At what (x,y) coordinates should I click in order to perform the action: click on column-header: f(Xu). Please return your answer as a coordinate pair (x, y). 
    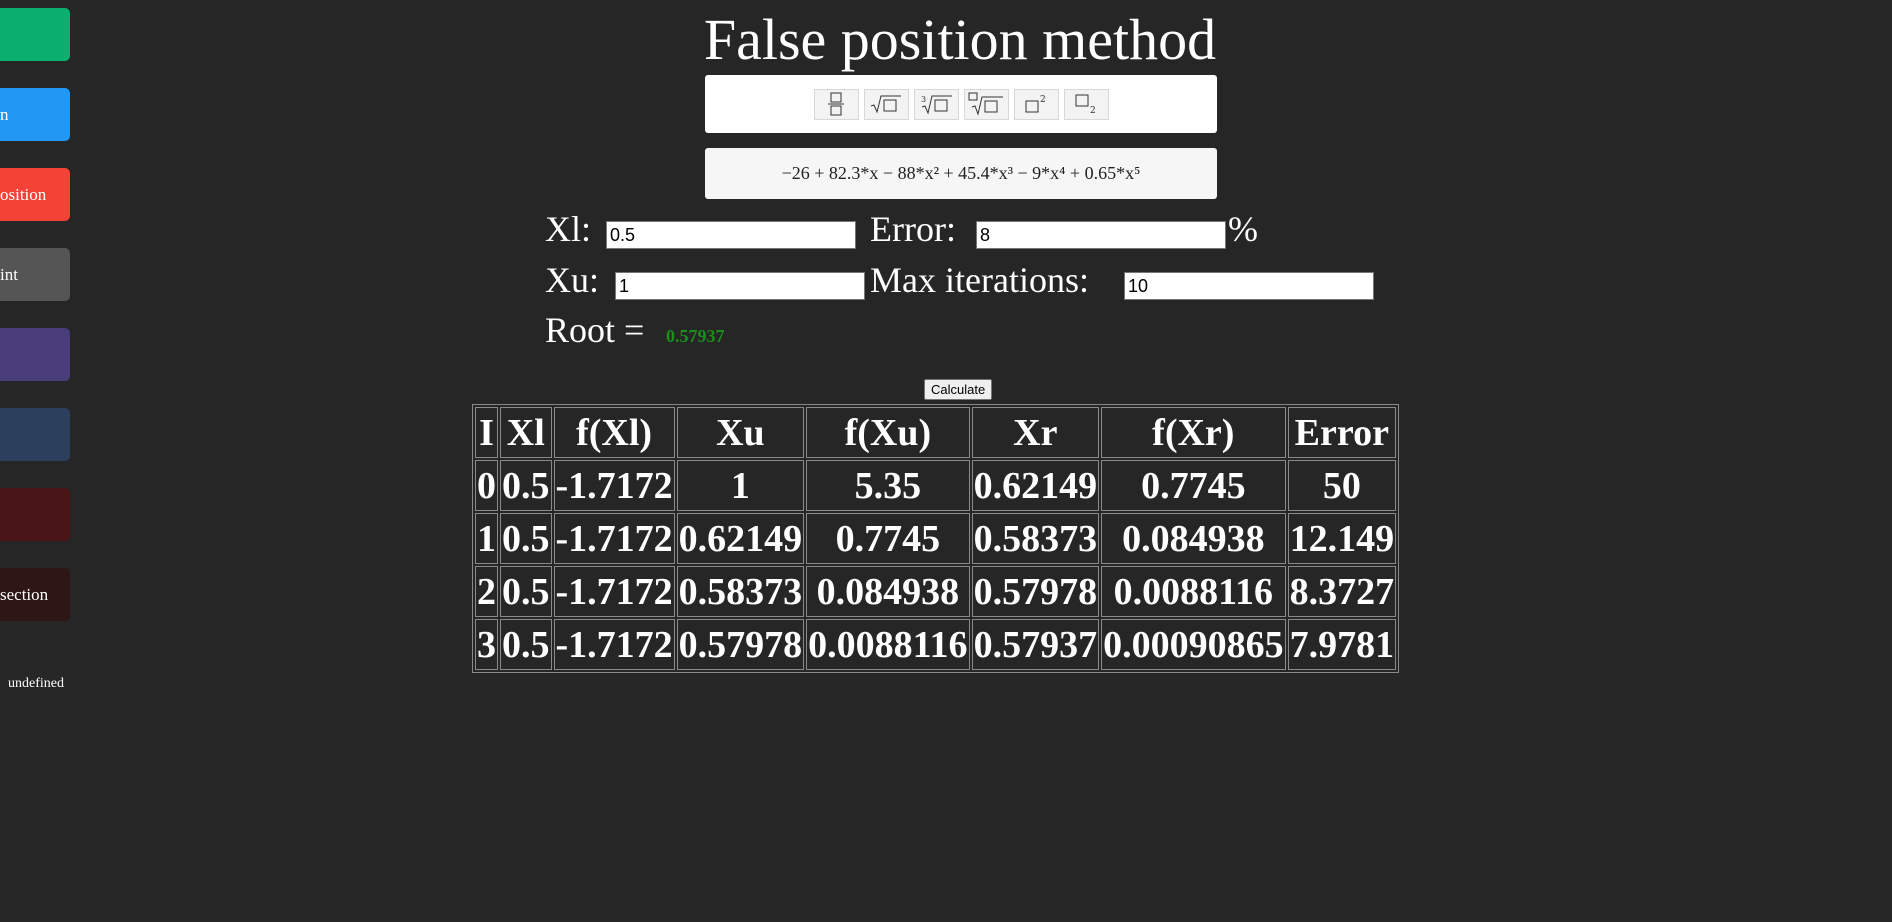
    Looking at the image, I should click on (888, 432).